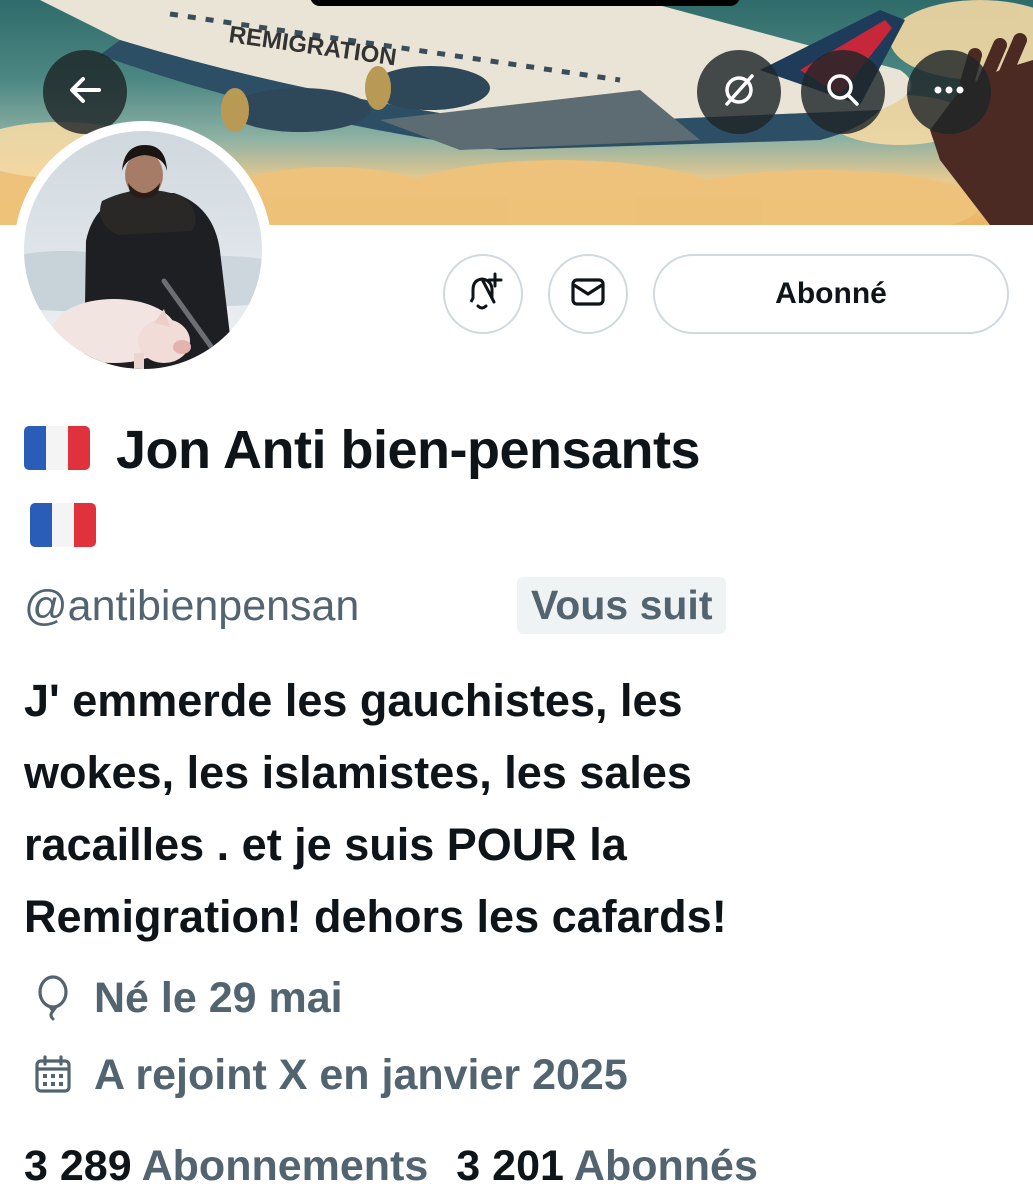 The image size is (1033, 1199). I want to click on display-name-row: Jon Anti bien-pensants, so click(519, 450).